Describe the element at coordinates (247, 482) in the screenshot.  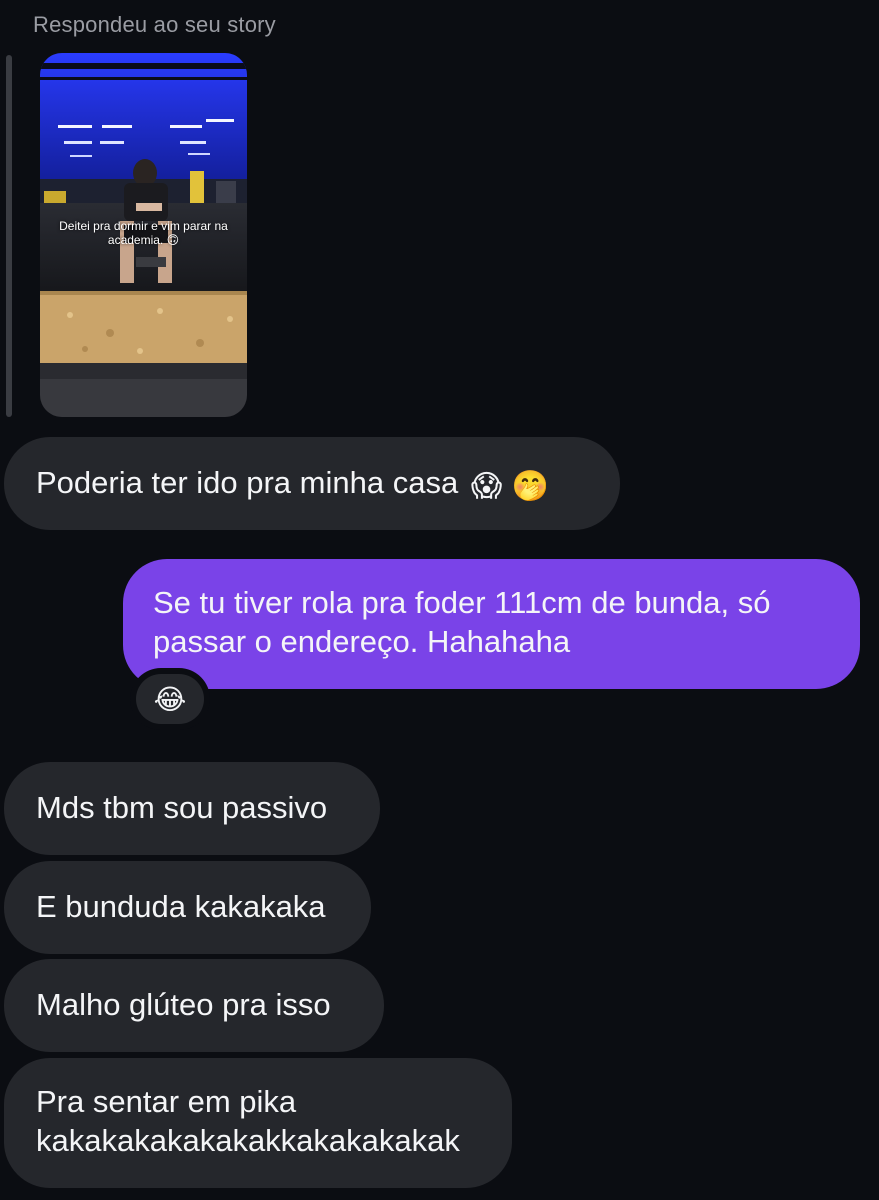
I see `message-text: Poderia ter ido pra minha casa` at that location.